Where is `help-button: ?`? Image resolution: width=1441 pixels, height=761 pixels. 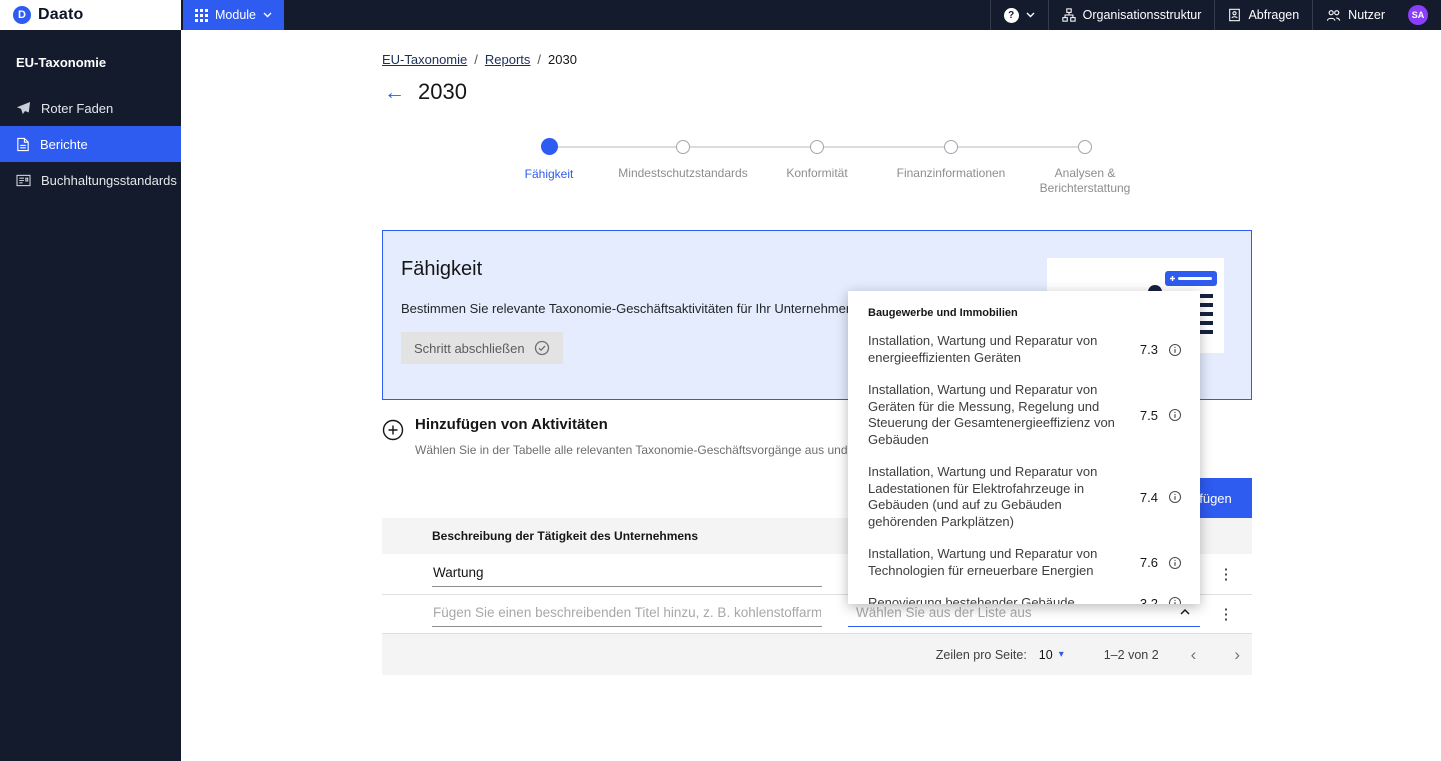 help-button: ? is located at coordinates (1018, 15).